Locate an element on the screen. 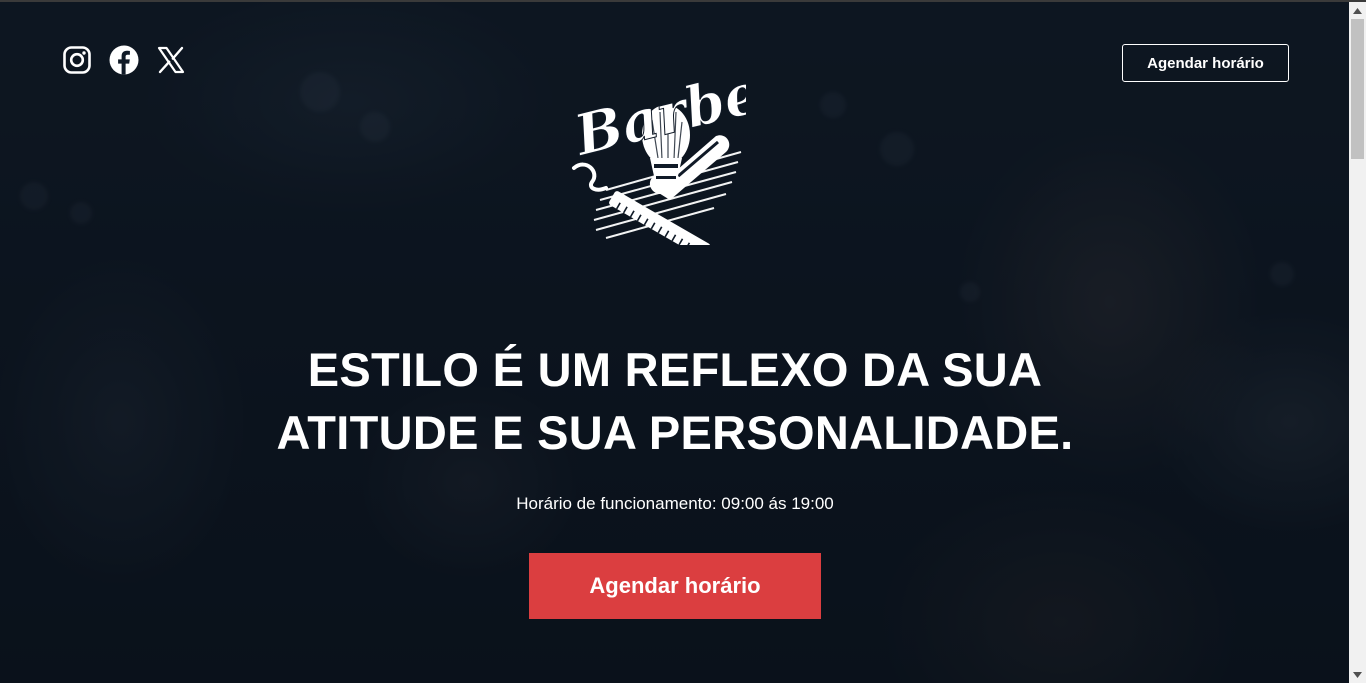 The image size is (1366, 683). instagram-icon is located at coordinates (77, 60).